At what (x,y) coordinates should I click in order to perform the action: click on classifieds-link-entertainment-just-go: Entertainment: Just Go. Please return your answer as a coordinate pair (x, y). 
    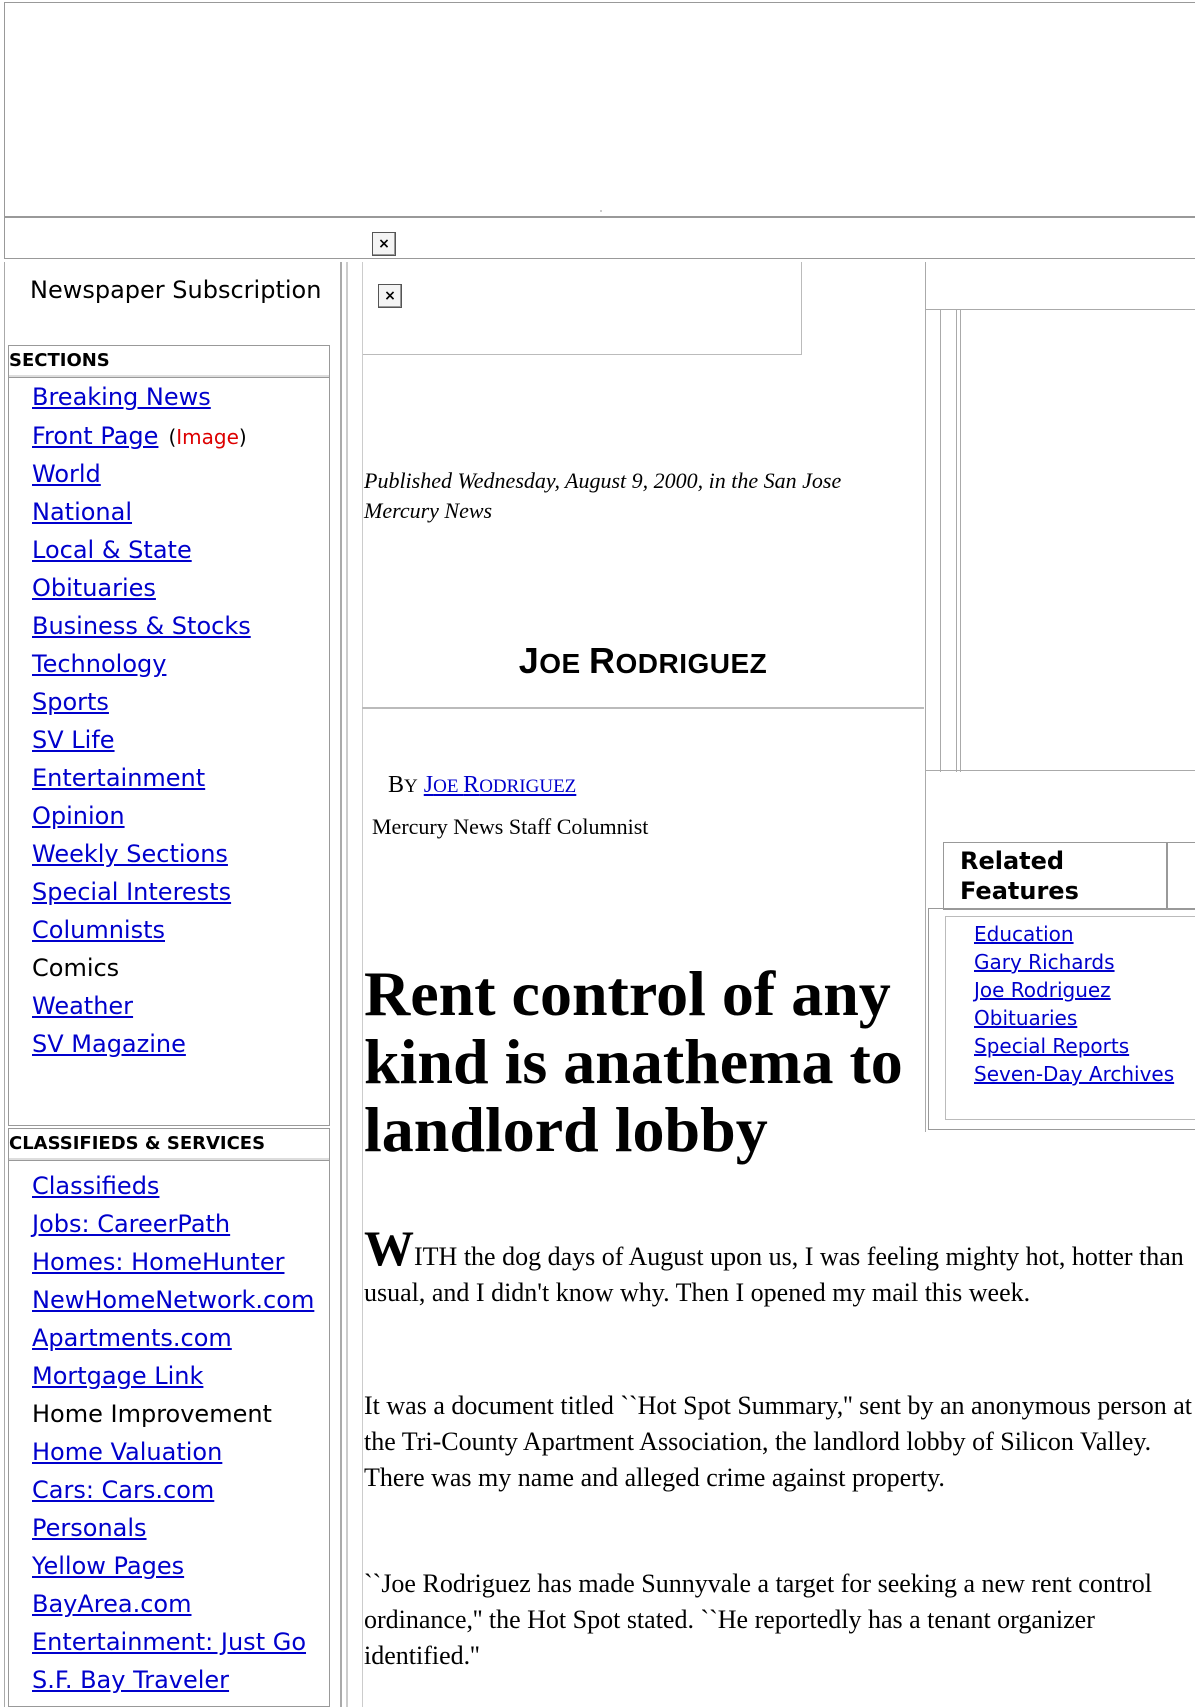
    Looking at the image, I should click on (169, 1642).